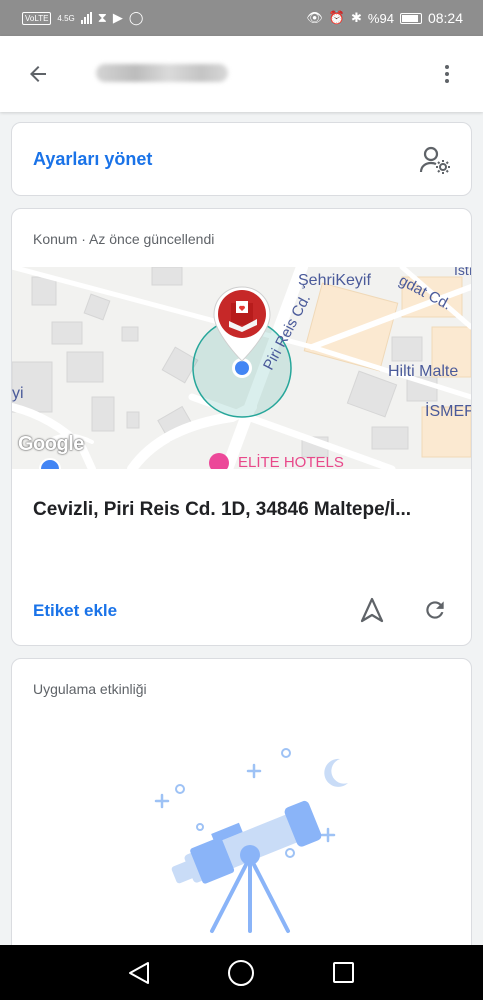  I want to click on alarm-icon: ⏰, so click(337, 17).